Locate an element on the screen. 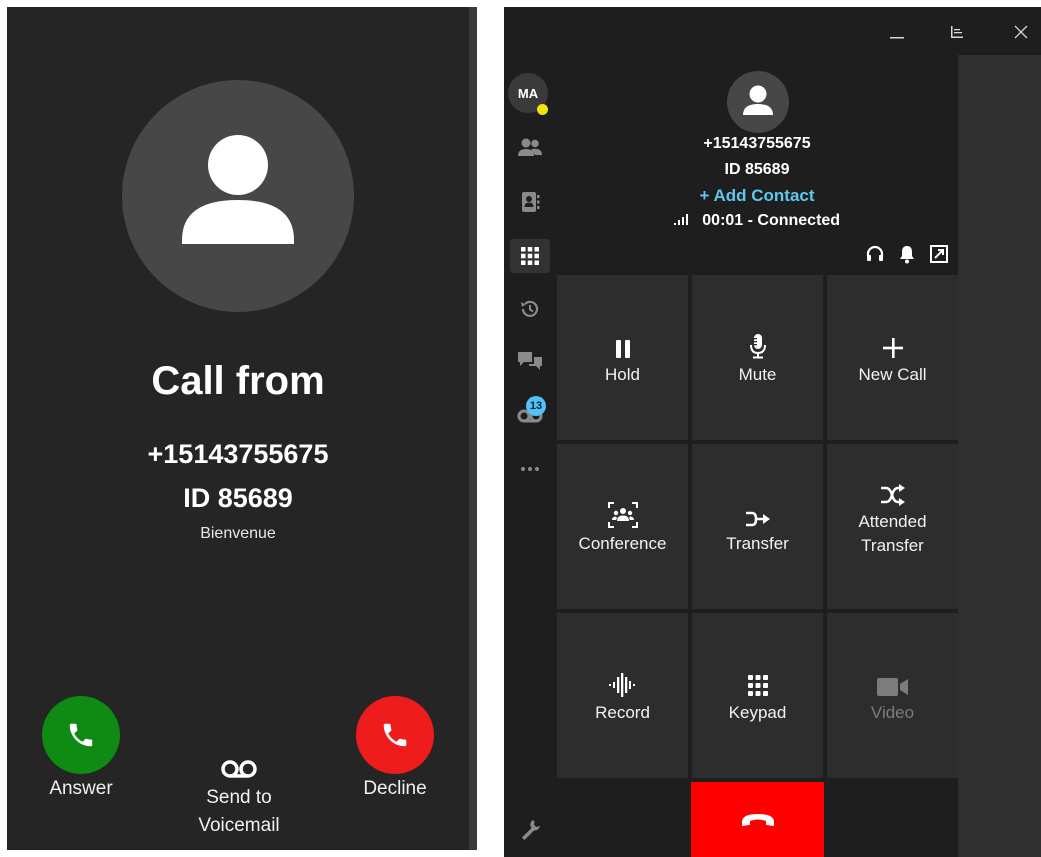 The height and width of the screenshot is (857, 1041). minimize-icon is located at coordinates (897, 38).